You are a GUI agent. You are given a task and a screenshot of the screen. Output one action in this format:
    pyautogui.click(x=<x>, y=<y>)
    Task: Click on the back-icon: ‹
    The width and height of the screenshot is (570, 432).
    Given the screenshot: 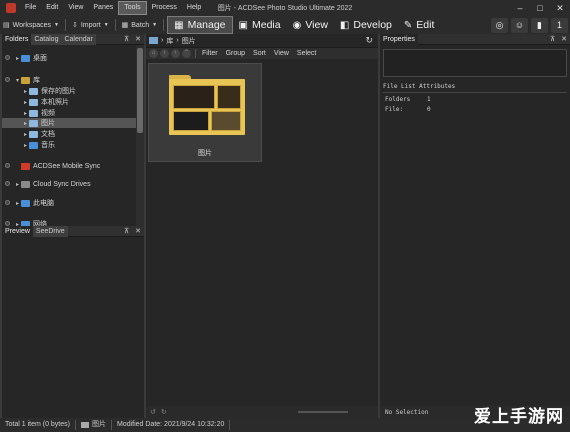 What is the action you would take?
    pyautogui.click(x=164, y=53)
    